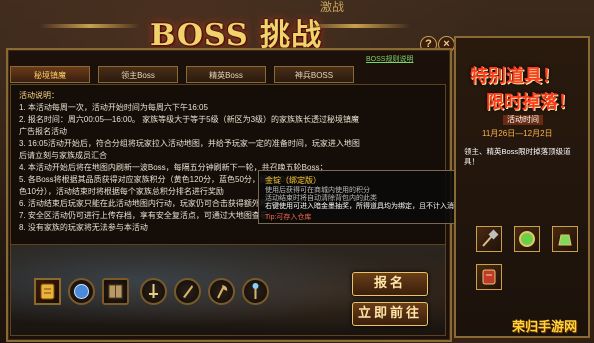  What do you see at coordinates (187, 291) in the screenshot?
I see `blade-emblem-icon` at bounding box center [187, 291].